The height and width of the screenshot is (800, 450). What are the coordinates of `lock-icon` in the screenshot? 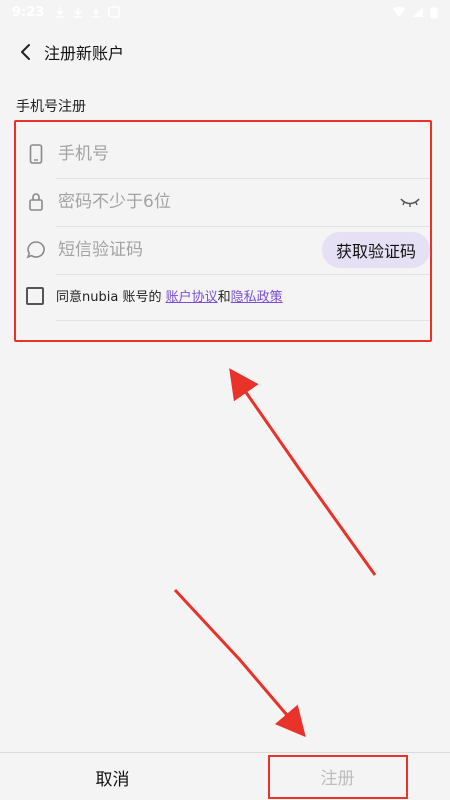 It's located at (36, 202).